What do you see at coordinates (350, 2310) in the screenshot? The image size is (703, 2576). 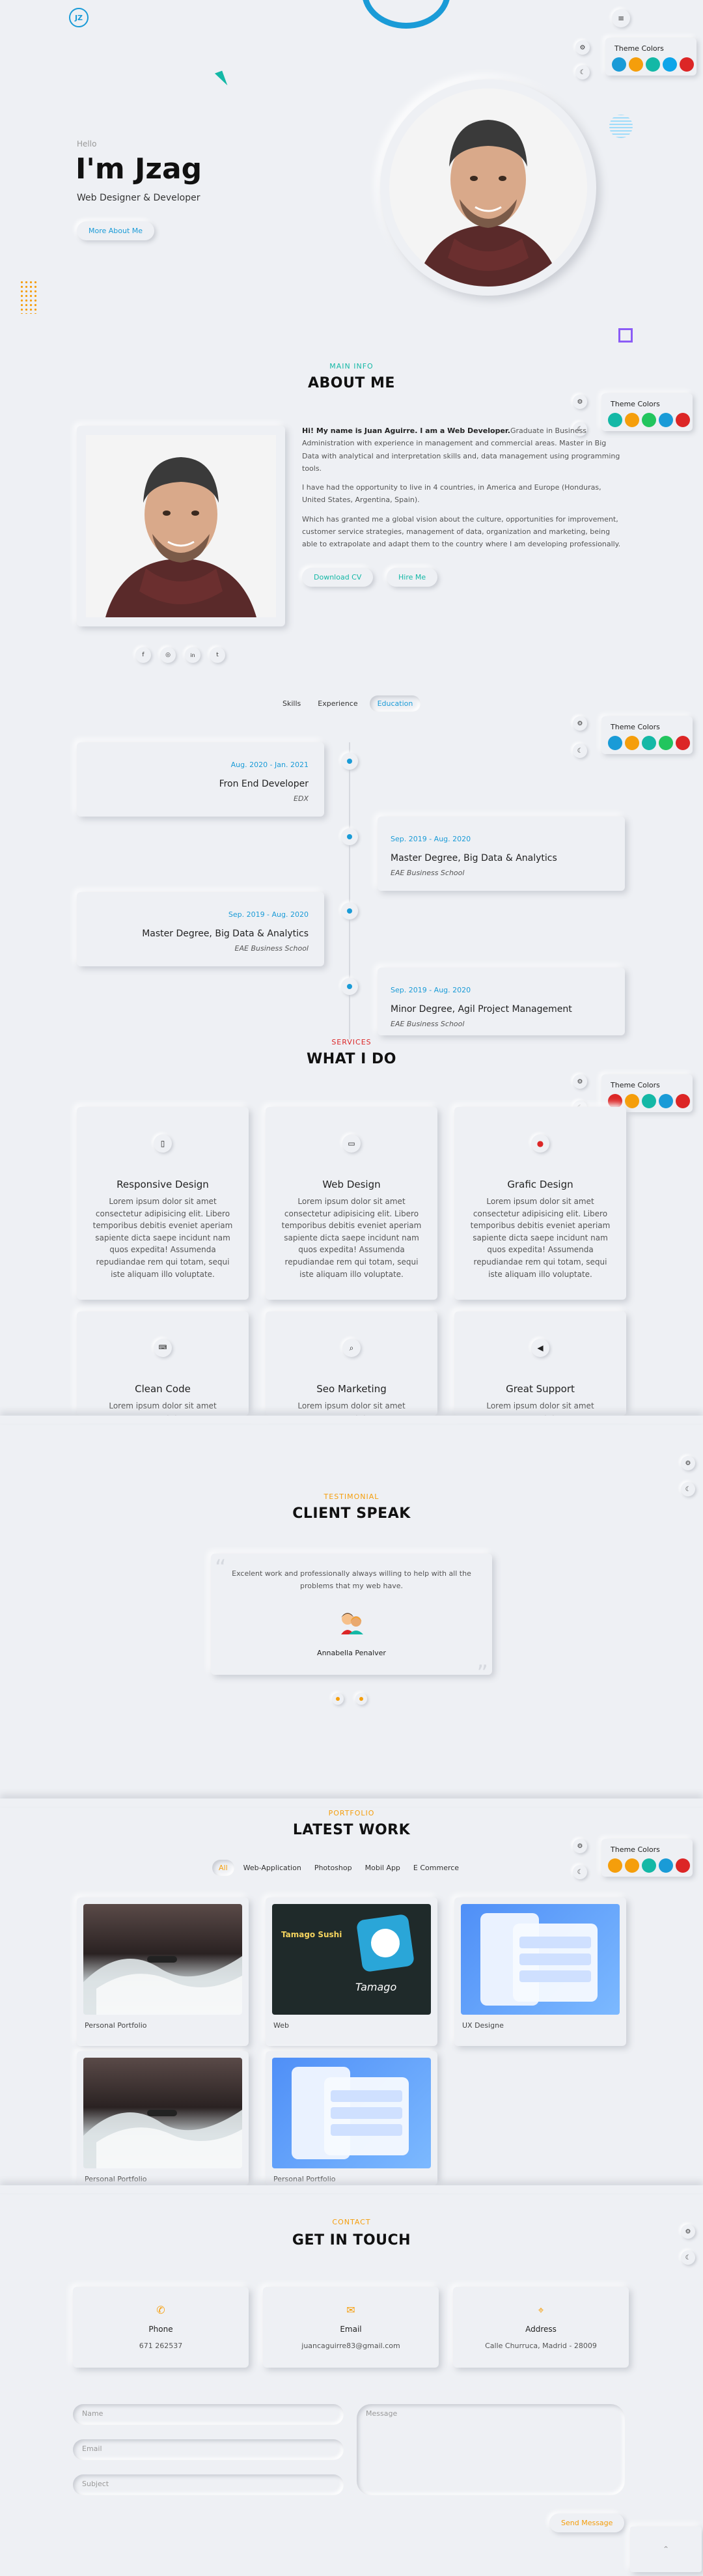 I see `email-icon: ✉` at bounding box center [350, 2310].